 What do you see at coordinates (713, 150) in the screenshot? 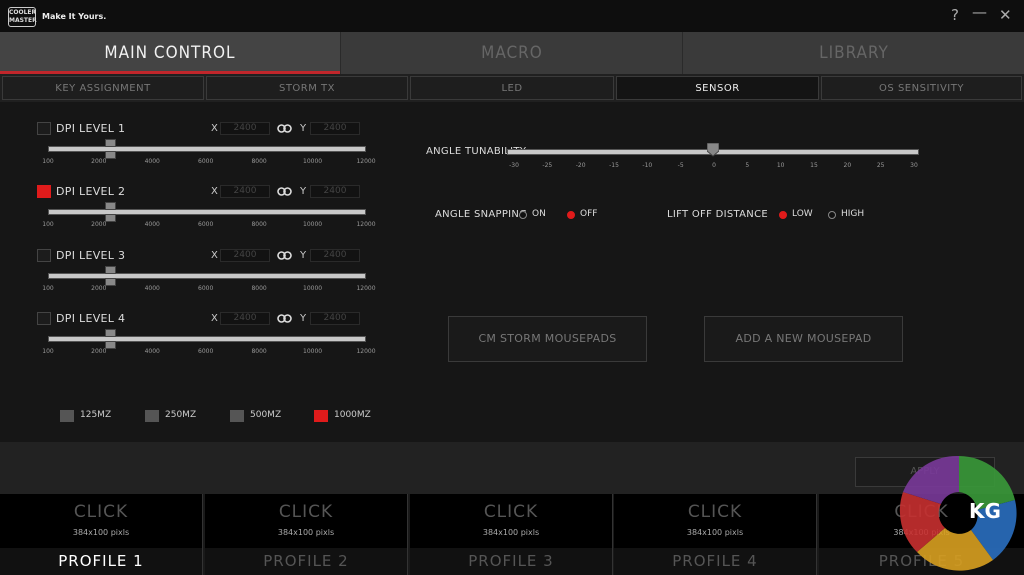
I see `angle-tunability-slider-thumb` at bounding box center [713, 150].